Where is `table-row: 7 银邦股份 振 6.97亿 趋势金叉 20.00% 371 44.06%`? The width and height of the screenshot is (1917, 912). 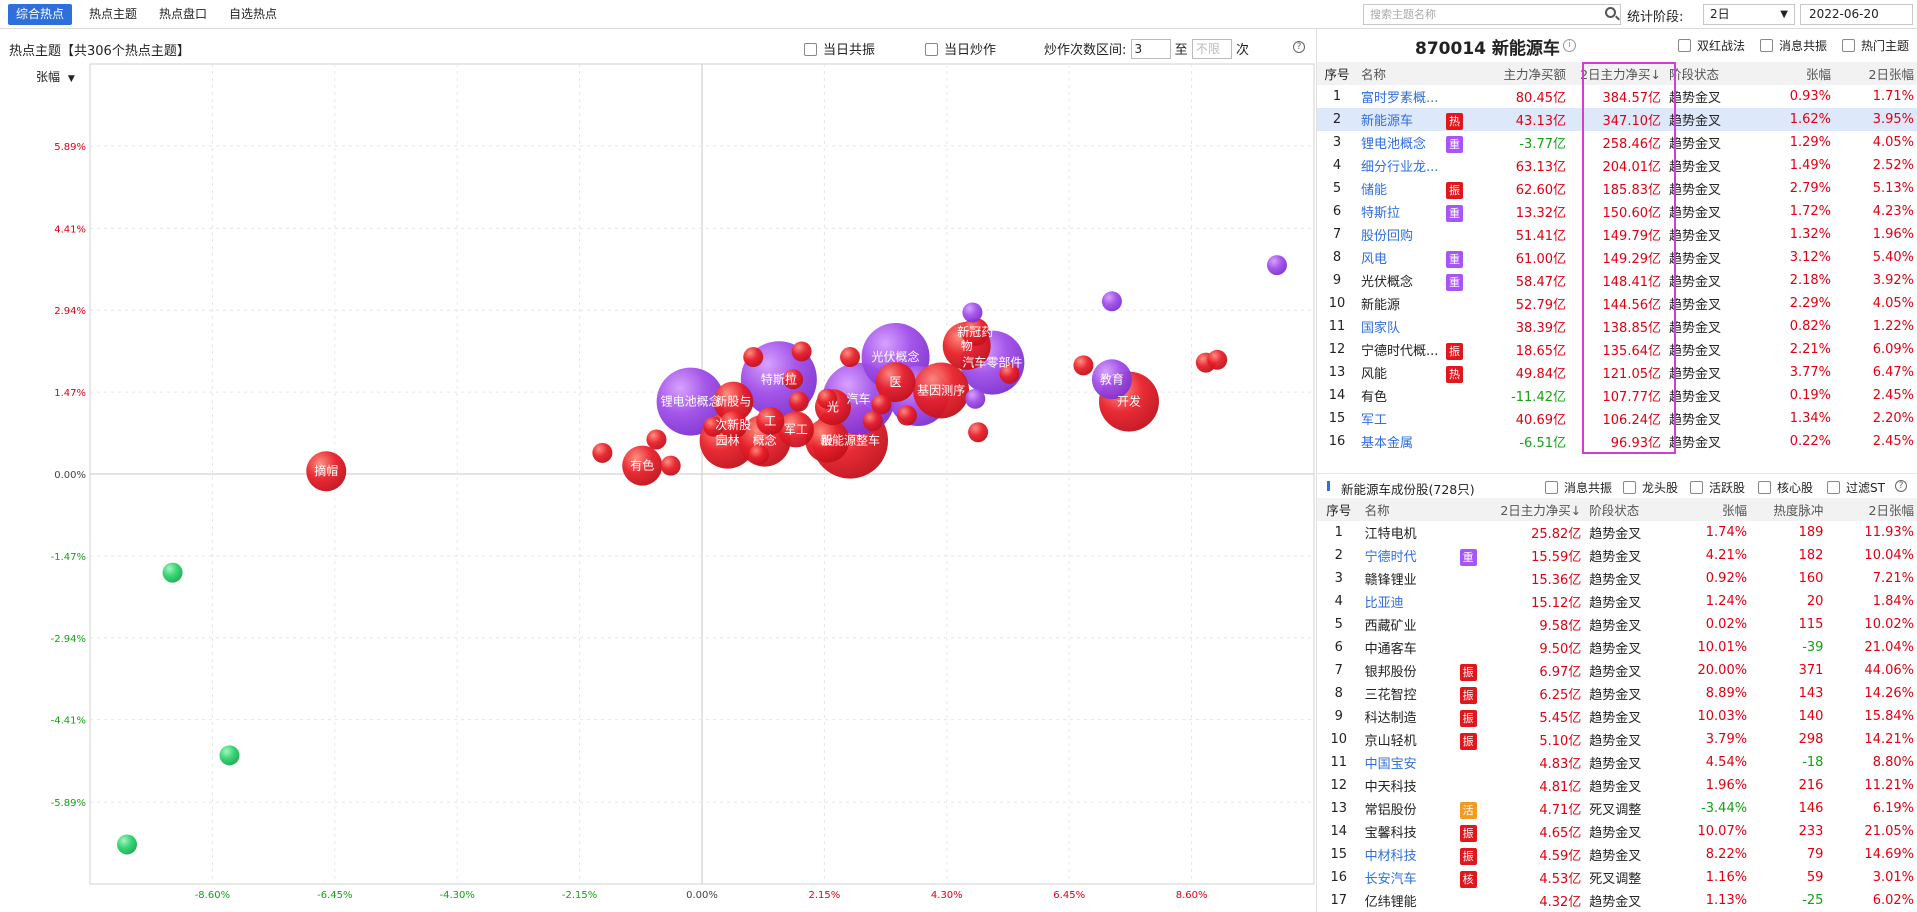
table-row: 7 银邦股份 振 6.97亿 趋势金叉 20.00% 371 44.06% is located at coordinates (1617, 670).